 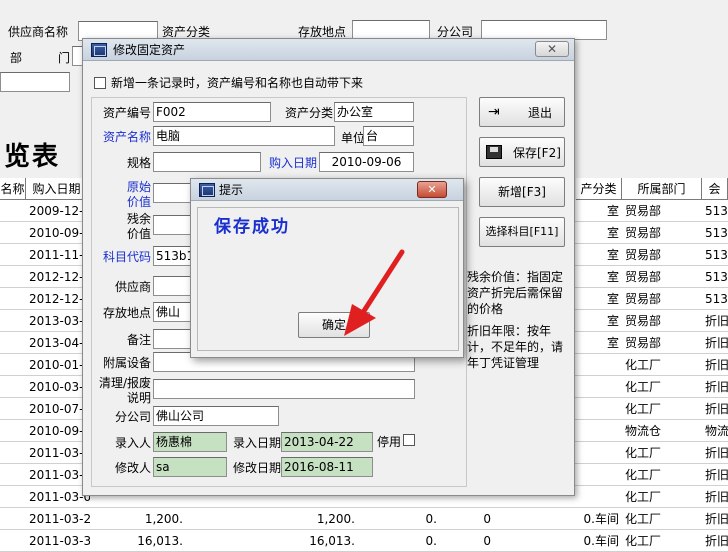 What do you see at coordinates (173, 312) in the screenshot?
I see `location-input: 佛山` at bounding box center [173, 312].